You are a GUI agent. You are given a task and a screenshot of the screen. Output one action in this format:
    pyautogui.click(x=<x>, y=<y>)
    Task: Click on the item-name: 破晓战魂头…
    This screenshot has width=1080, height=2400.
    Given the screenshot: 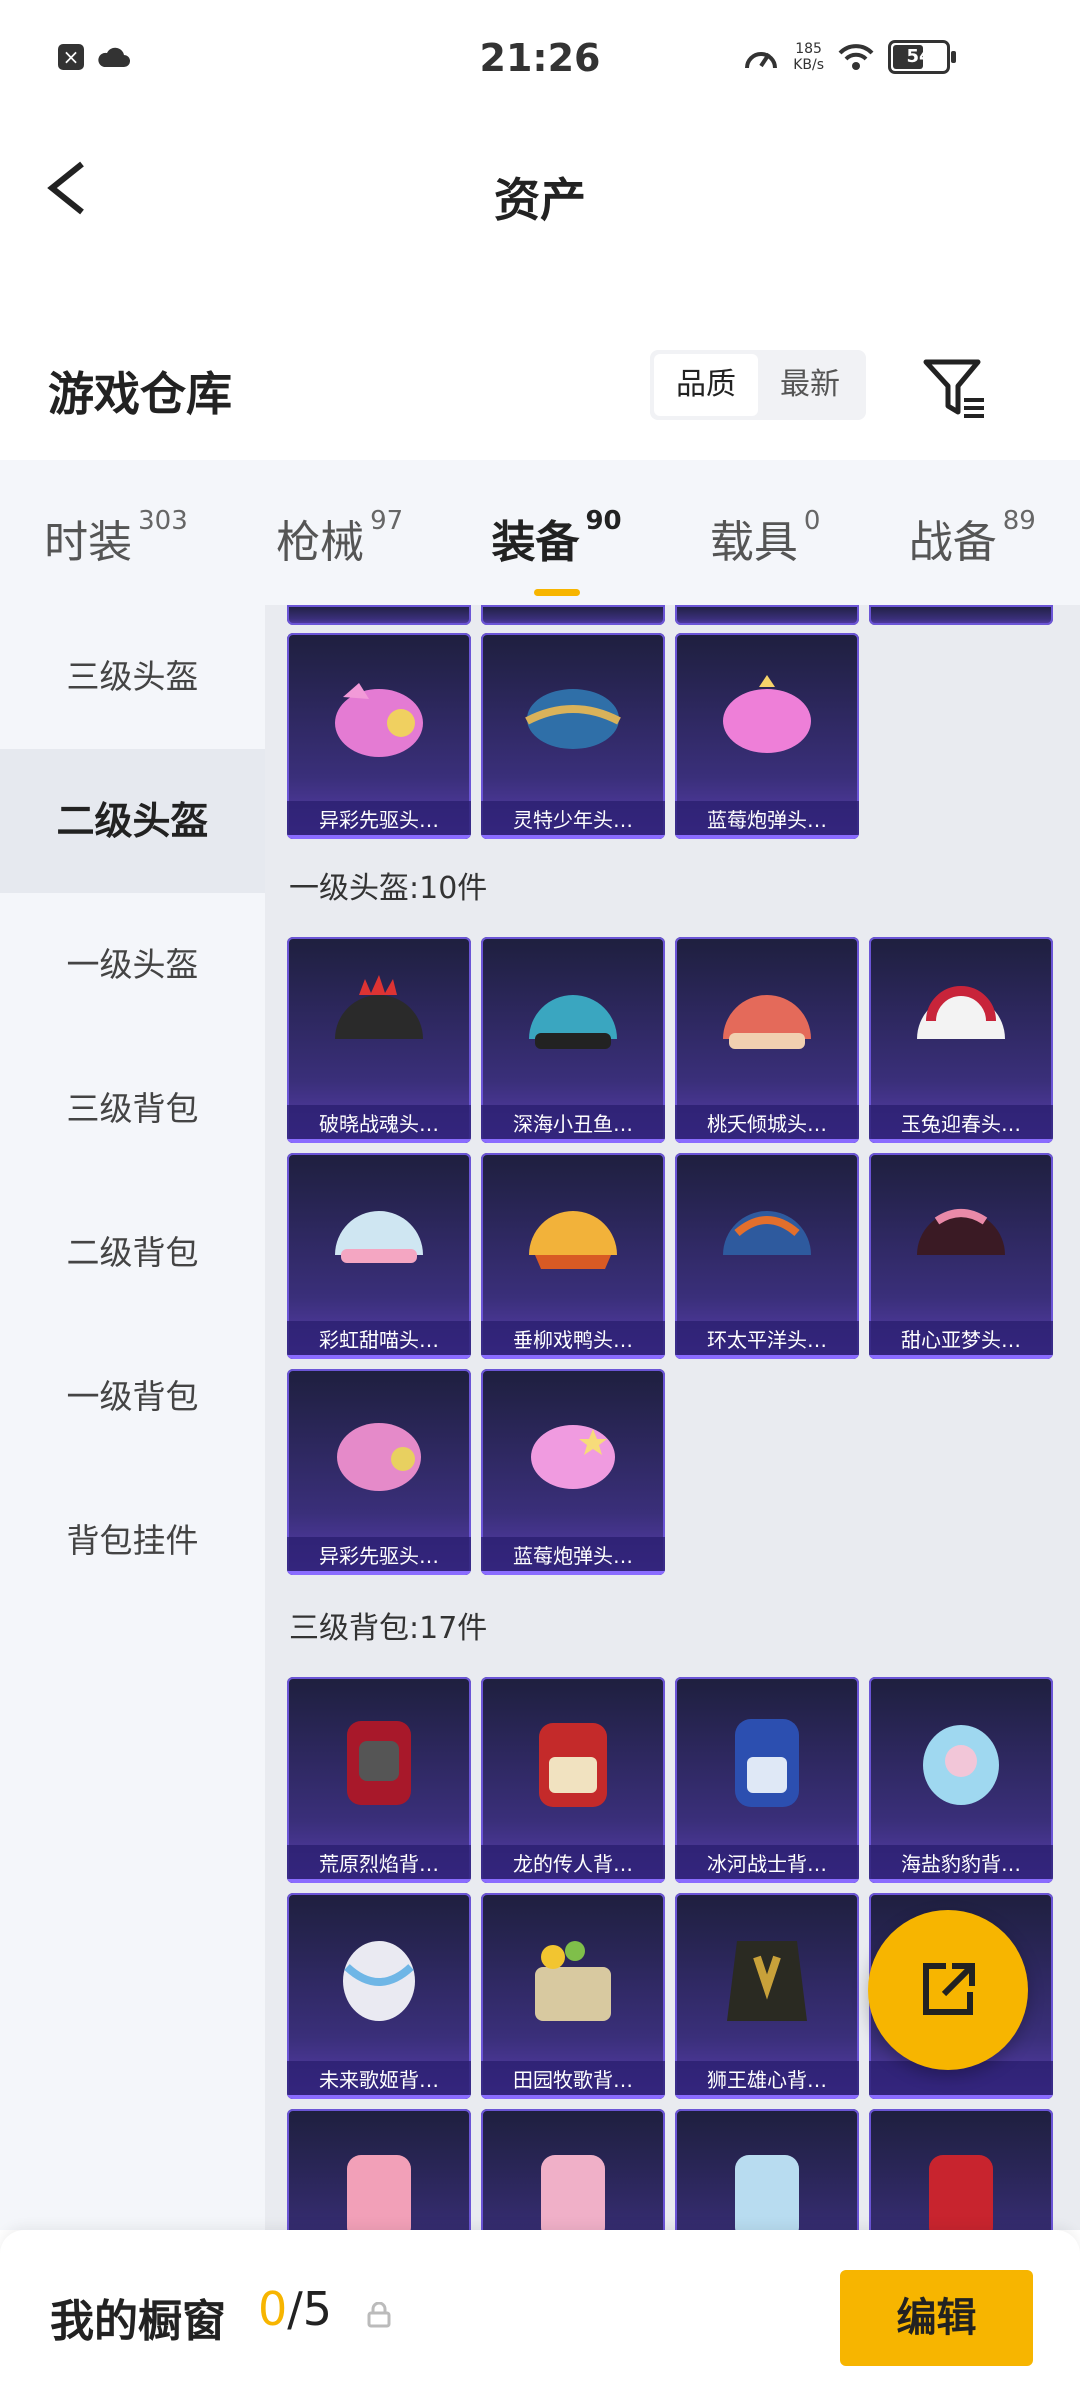 What is the action you would take?
    pyautogui.click(x=379, y=1124)
    